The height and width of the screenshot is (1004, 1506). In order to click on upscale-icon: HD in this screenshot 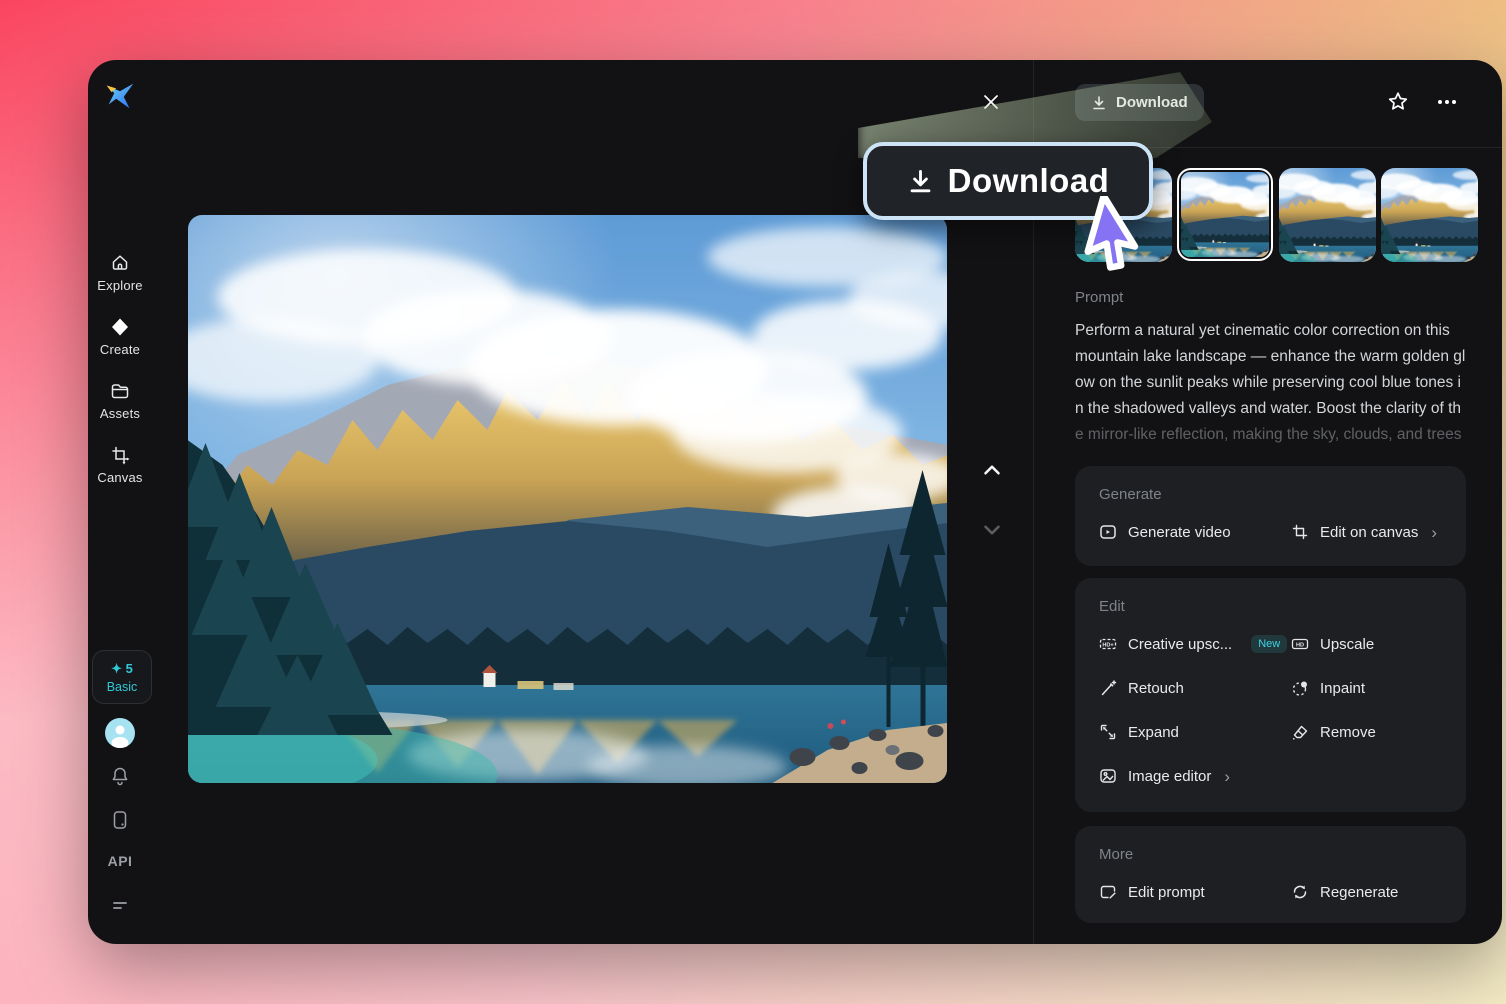, I will do `click(1300, 644)`.